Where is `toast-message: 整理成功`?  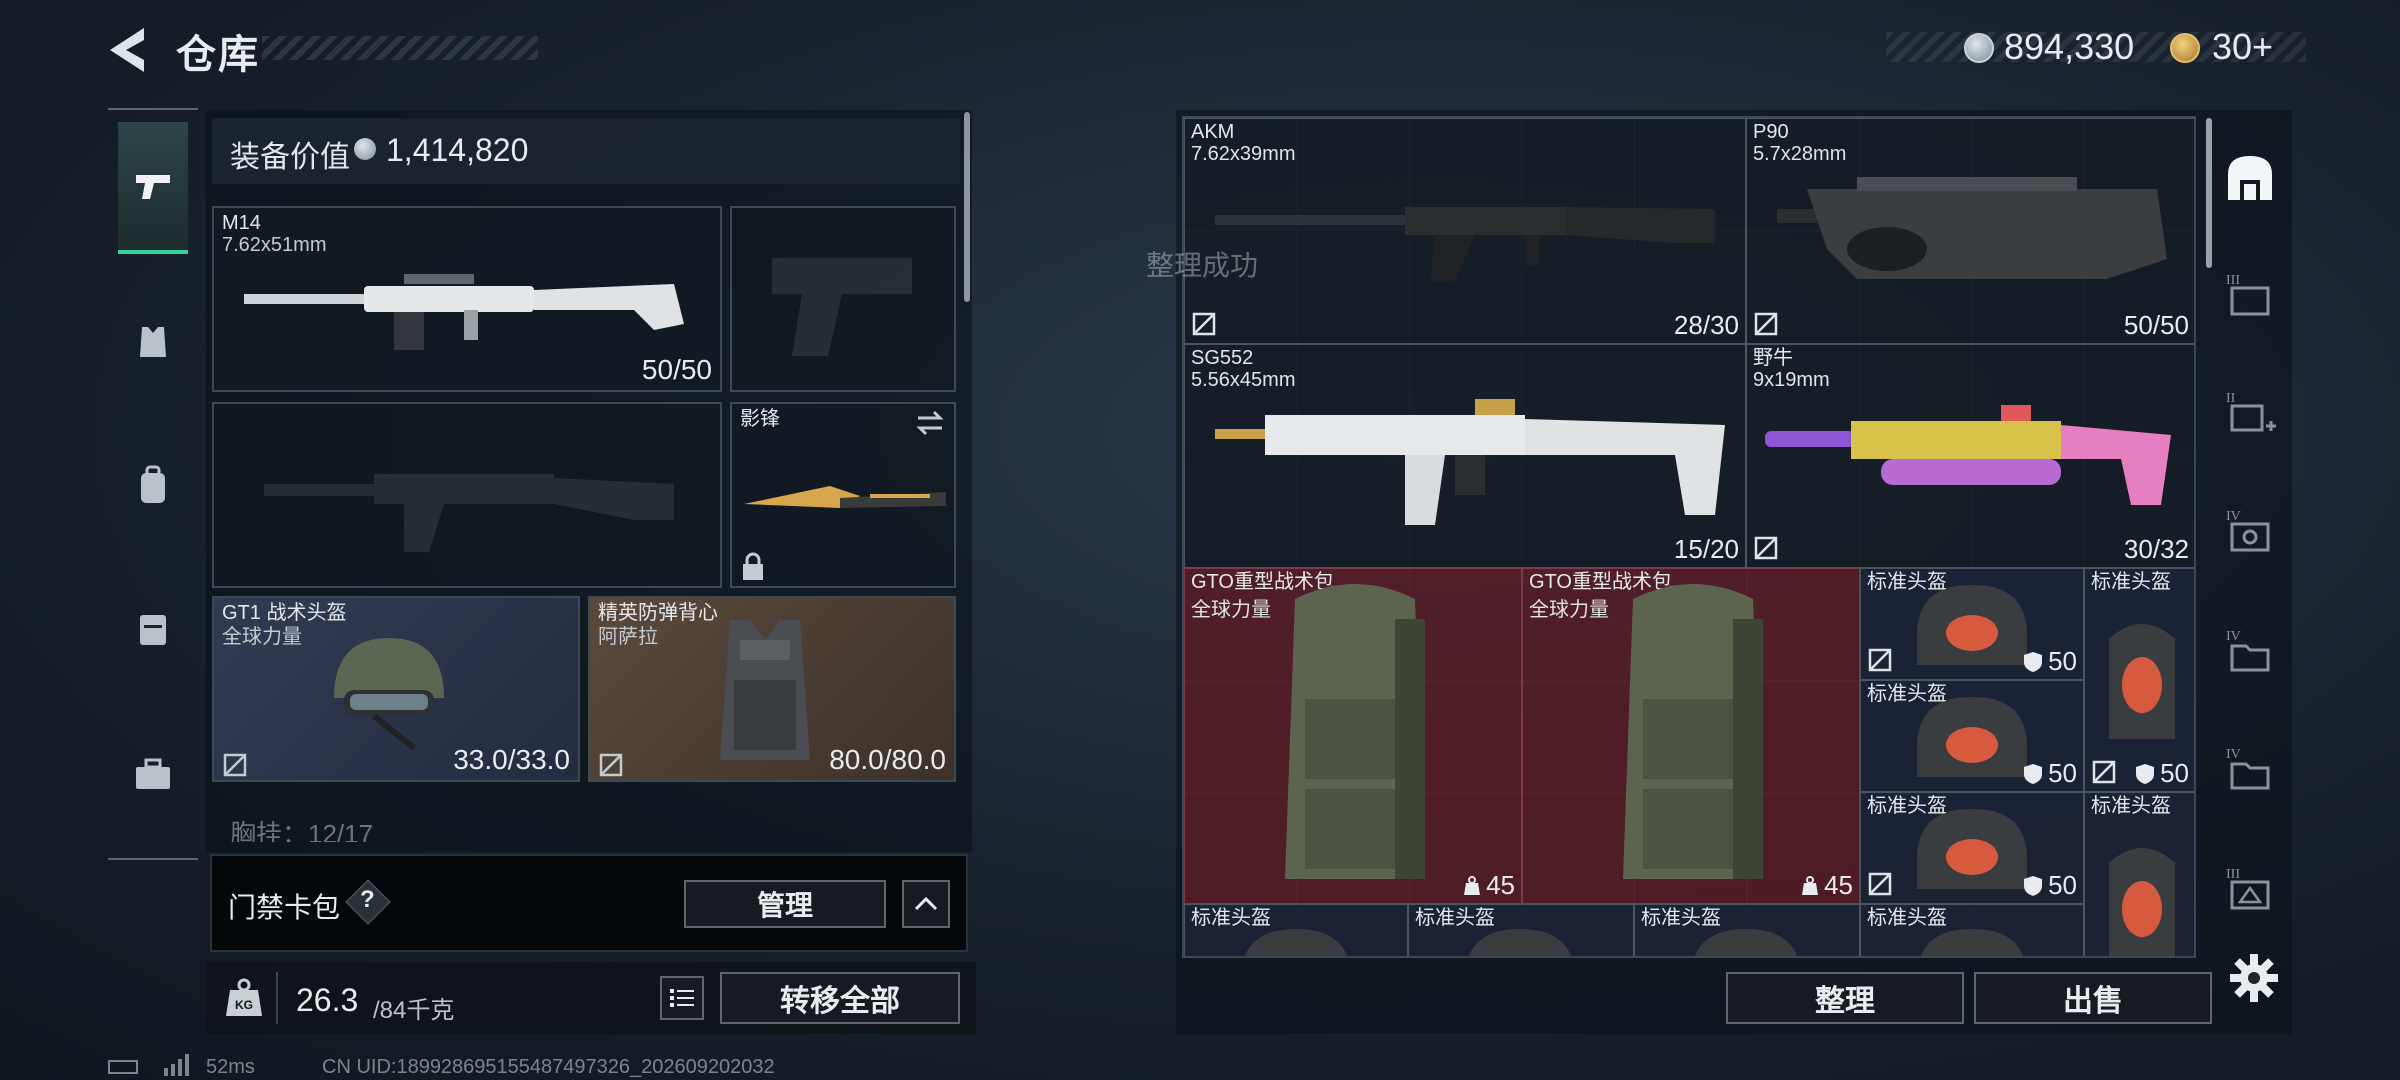 toast-message: 整理成功 is located at coordinates (1202, 265).